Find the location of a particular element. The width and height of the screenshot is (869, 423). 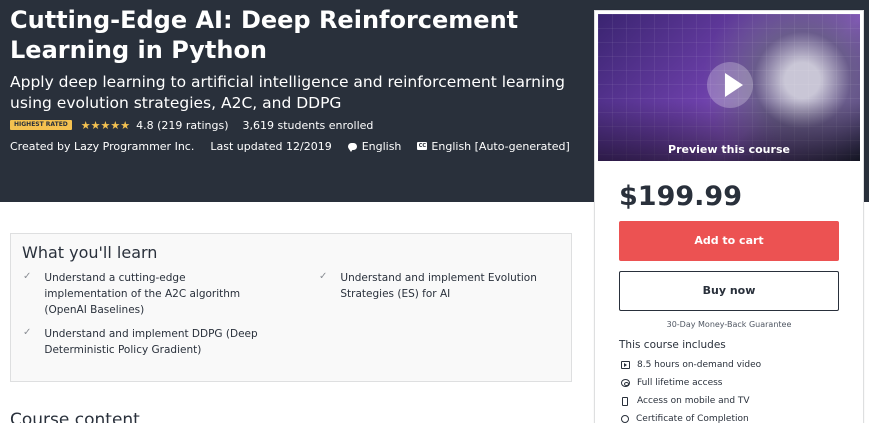

play-button is located at coordinates (730, 85).